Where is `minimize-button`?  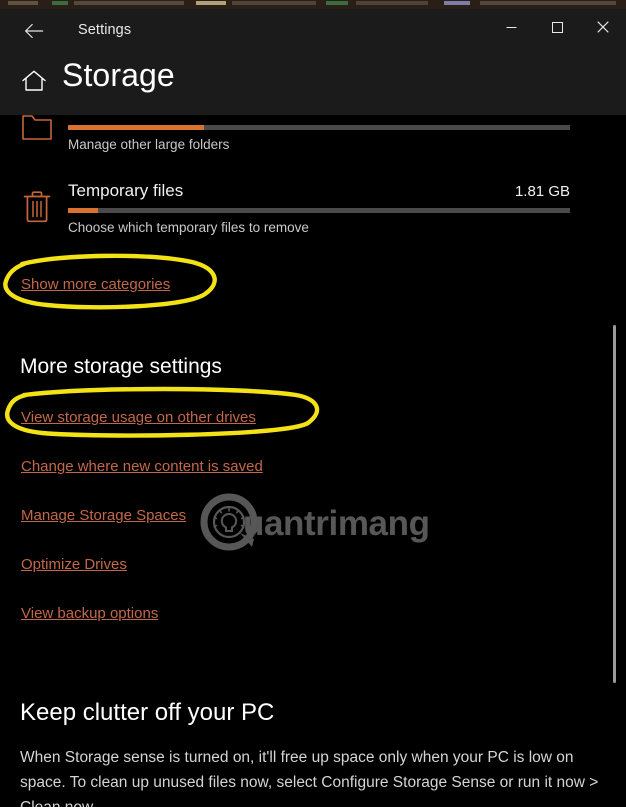 minimize-button is located at coordinates (511, 27).